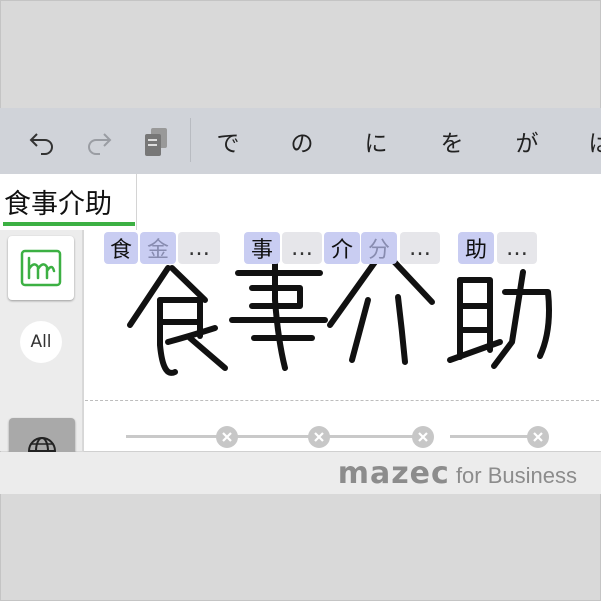  What do you see at coordinates (476, 248) in the screenshot?
I see `recog-char-4: 助` at bounding box center [476, 248].